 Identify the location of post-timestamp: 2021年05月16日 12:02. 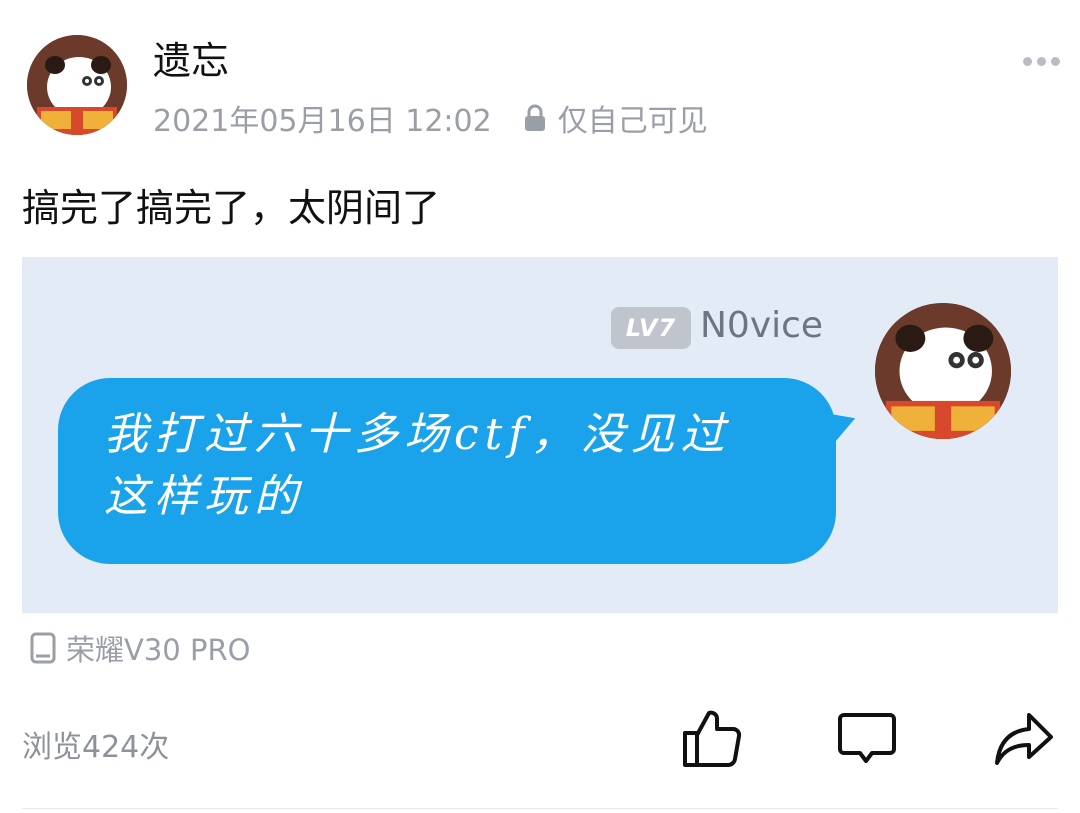
(322, 121).